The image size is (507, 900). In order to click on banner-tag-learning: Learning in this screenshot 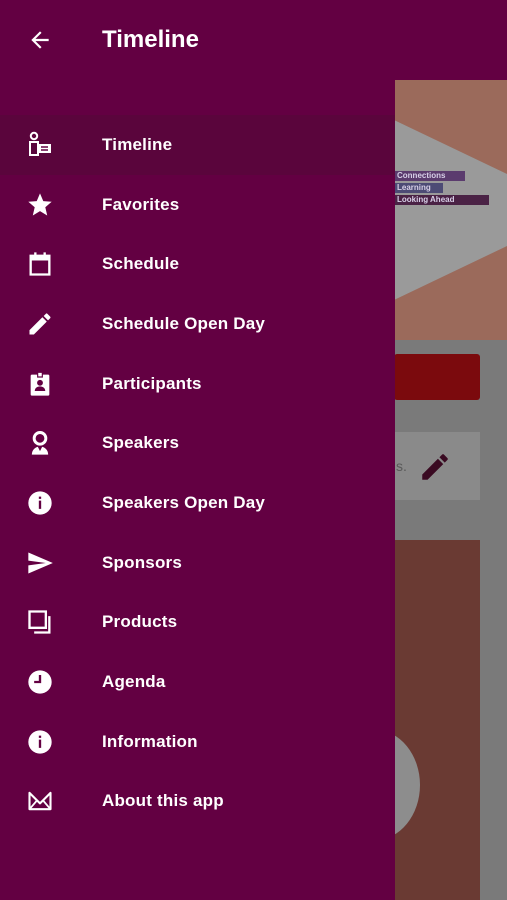, I will do `click(418, 188)`.